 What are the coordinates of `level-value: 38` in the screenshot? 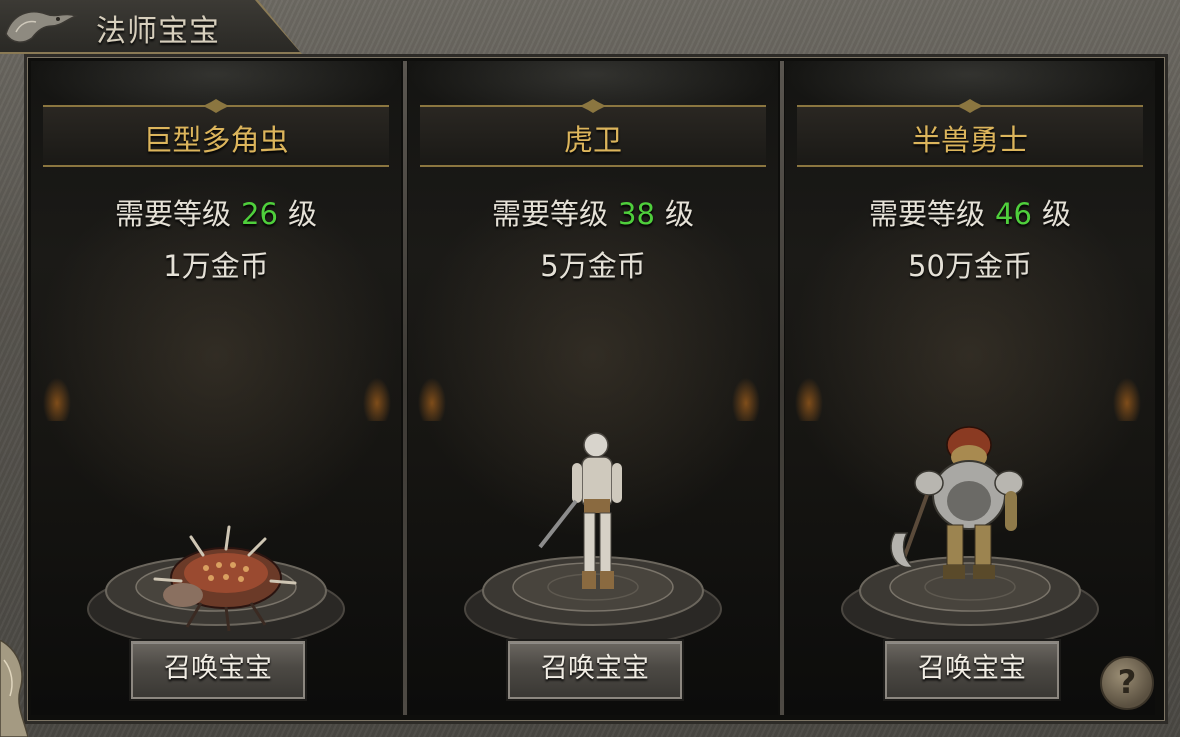 It's located at (636, 214).